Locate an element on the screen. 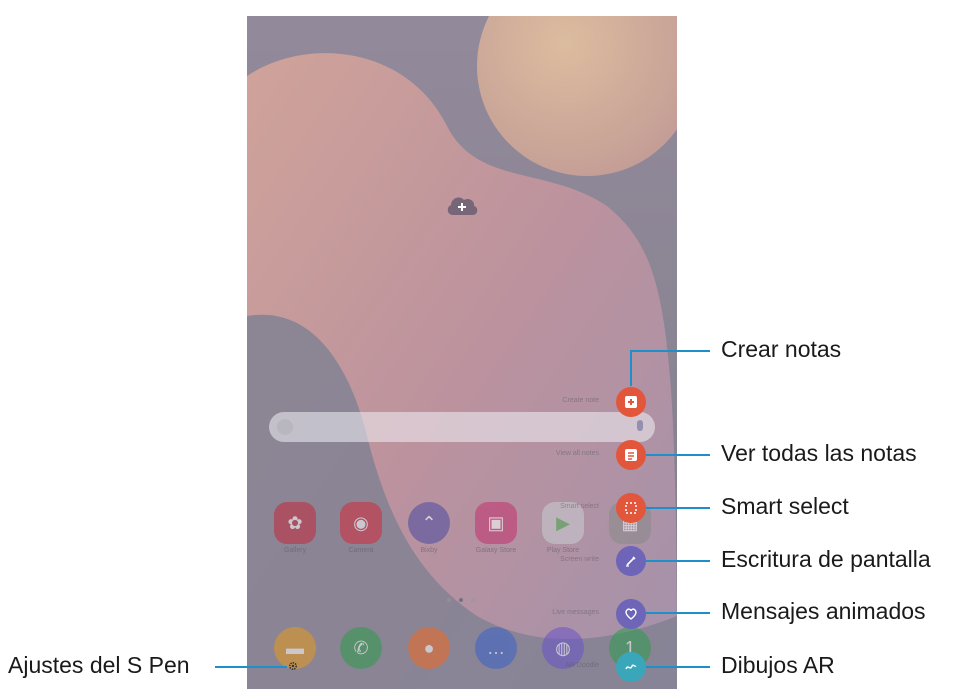 The width and height of the screenshot is (957, 689). app-galaxy-store: ▣ is located at coordinates (496, 523).